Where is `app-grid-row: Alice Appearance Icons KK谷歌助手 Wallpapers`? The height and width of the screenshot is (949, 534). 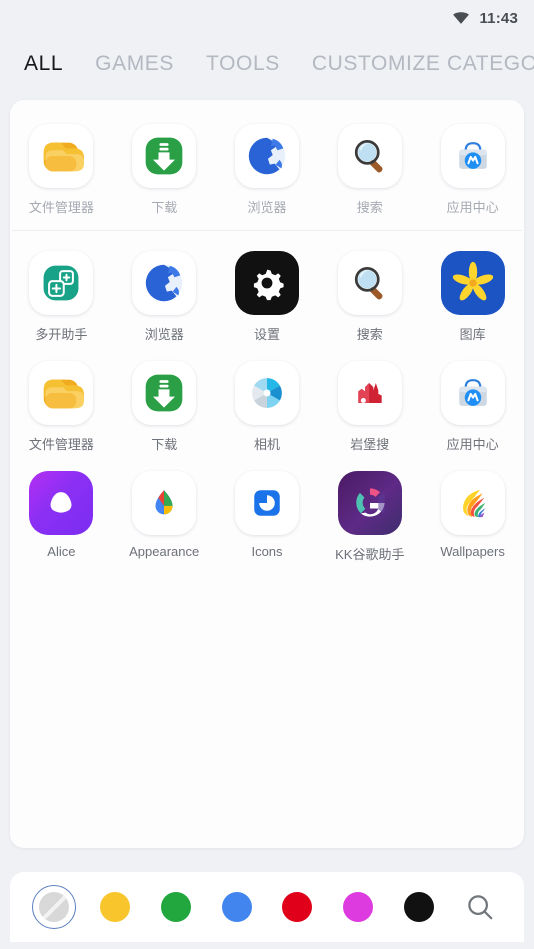 app-grid-row: Alice Appearance Icons KK谷歌助手 Wallpapers is located at coordinates (267, 516).